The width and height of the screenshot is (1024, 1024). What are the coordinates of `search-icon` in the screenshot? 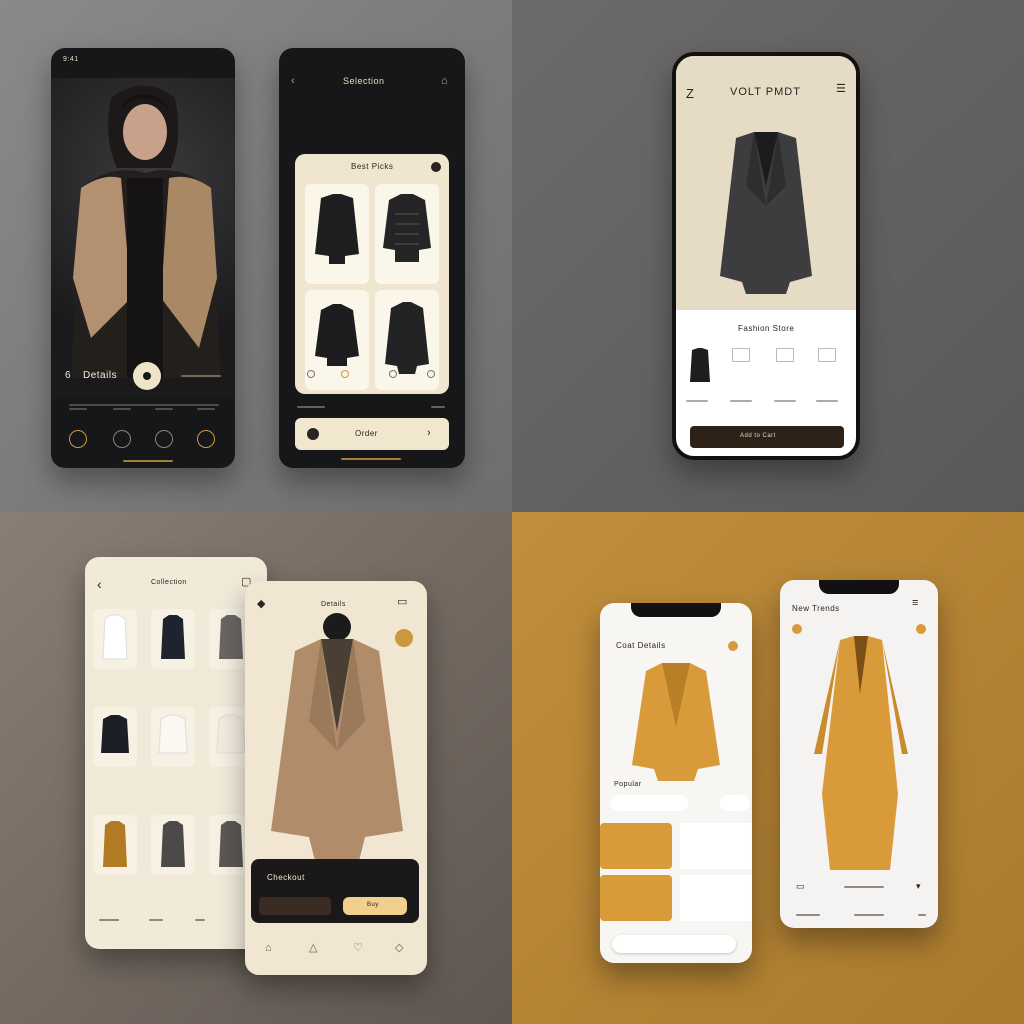 It's located at (122, 439).